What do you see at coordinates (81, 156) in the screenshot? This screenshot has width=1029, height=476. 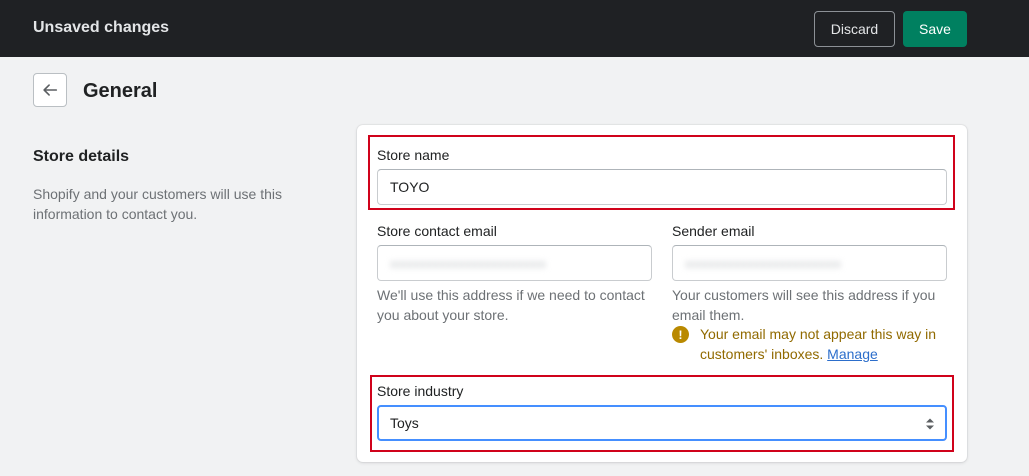 I see `section-title: Store details` at bounding box center [81, 156].